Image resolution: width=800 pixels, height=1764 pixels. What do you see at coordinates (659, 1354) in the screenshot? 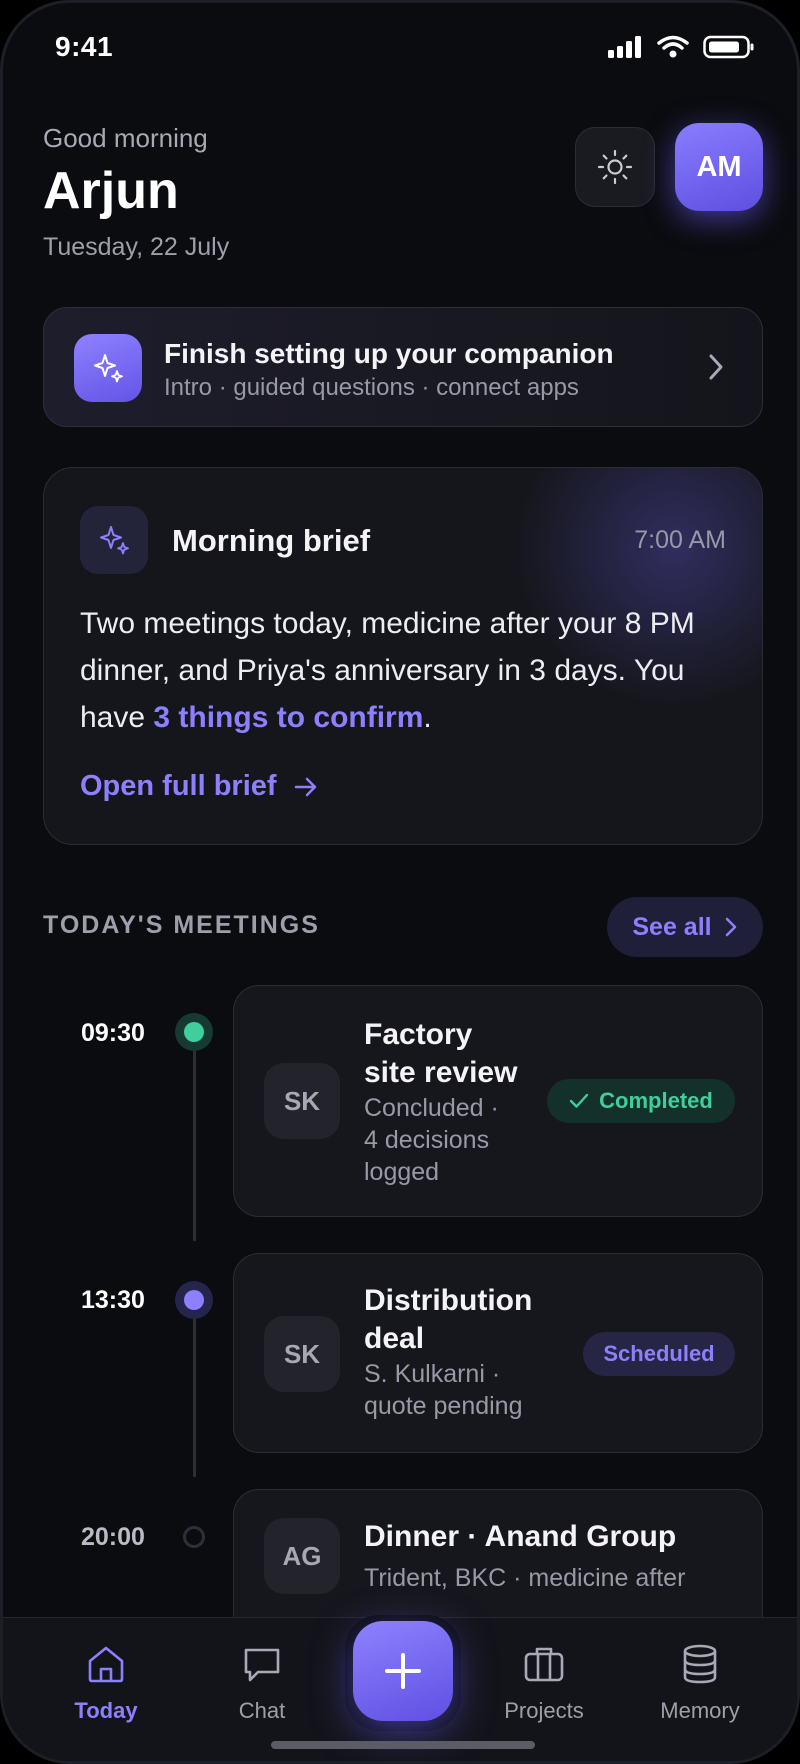
I see `status-badge-scheduled: Scheduled` at bounding box center [659, 1354].